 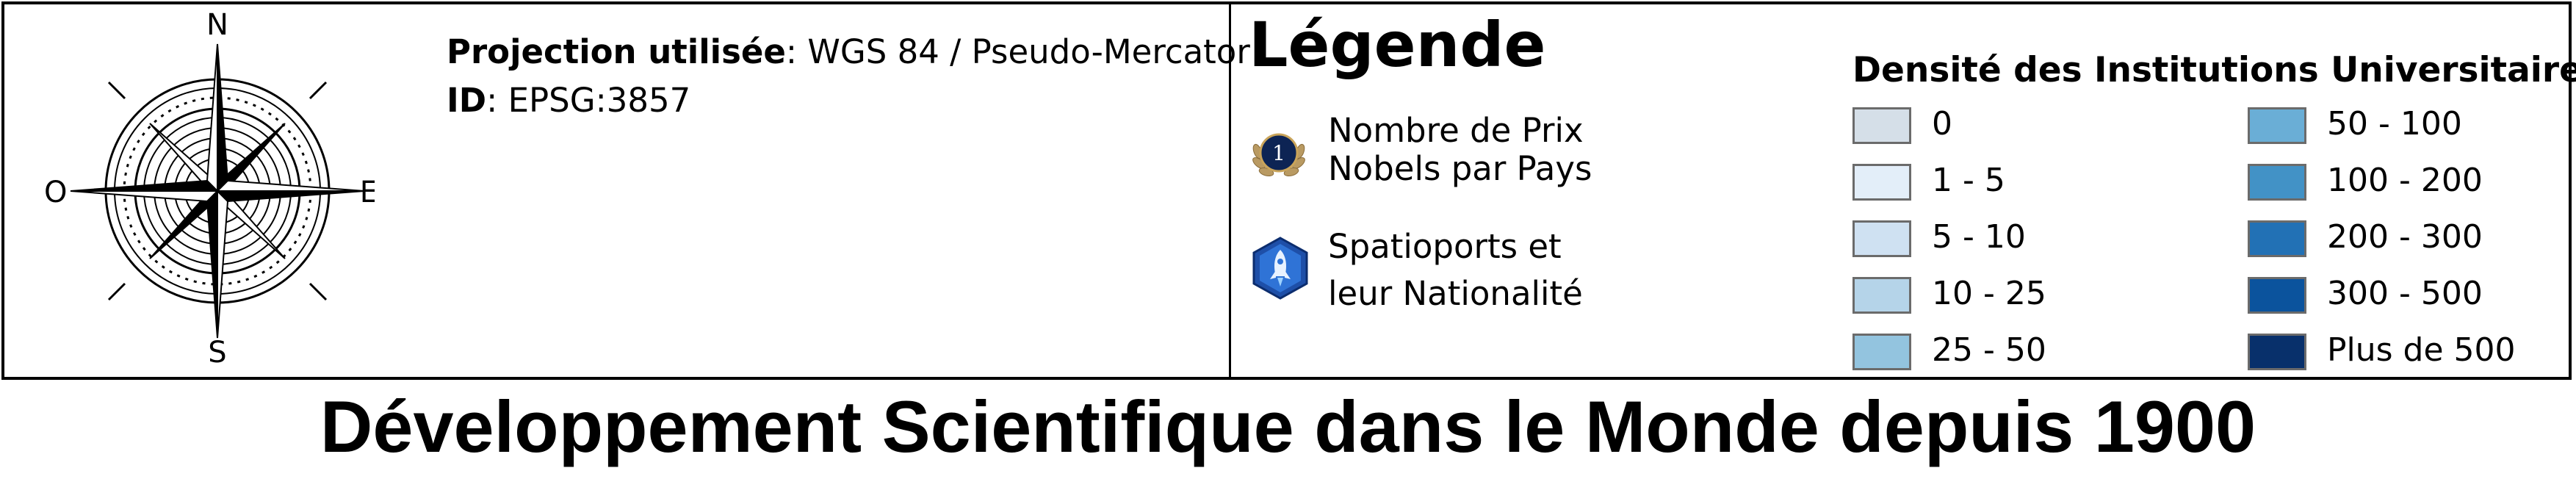 What do you see at coordinates (2421, 350) in the screenshot?
I see `density-swatch-label: Plus de 500` at bounding box center [2421, 350].